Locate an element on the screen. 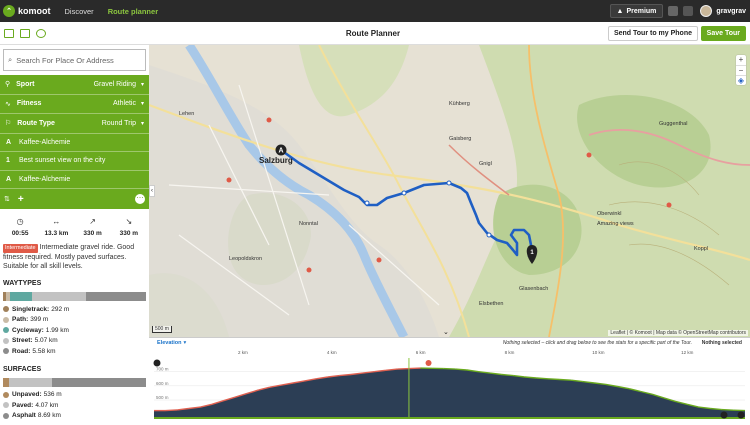 The width and height of the screenshot is (750, 425). fitness-label: Fitness is located at coordinates (29, 103).